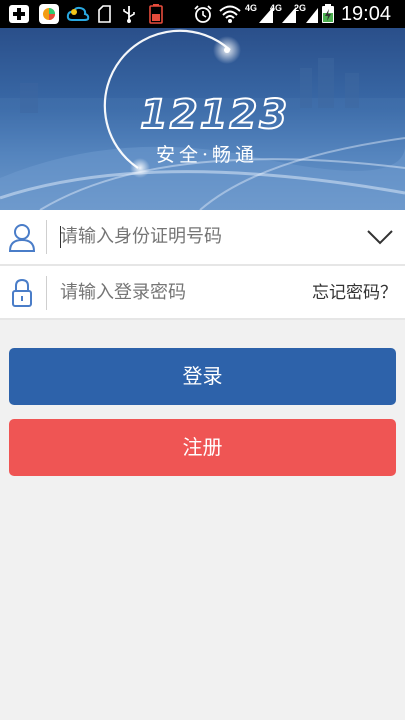 The width and height of the screenshot is (405, 720). Describe the element at coordinates (380, 237) in the screenshot. I see `chevron-down-icon` at that location.